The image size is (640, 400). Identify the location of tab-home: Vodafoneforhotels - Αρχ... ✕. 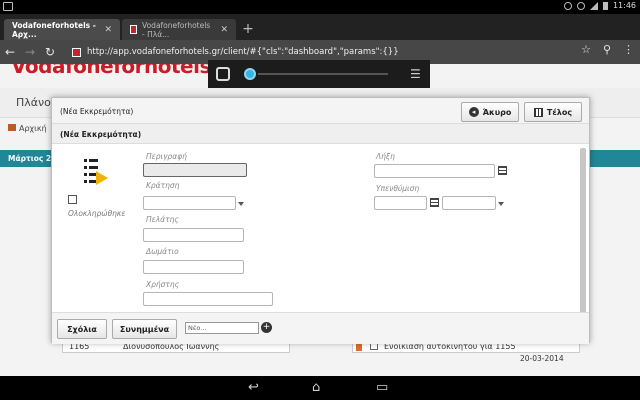
(62, 29).